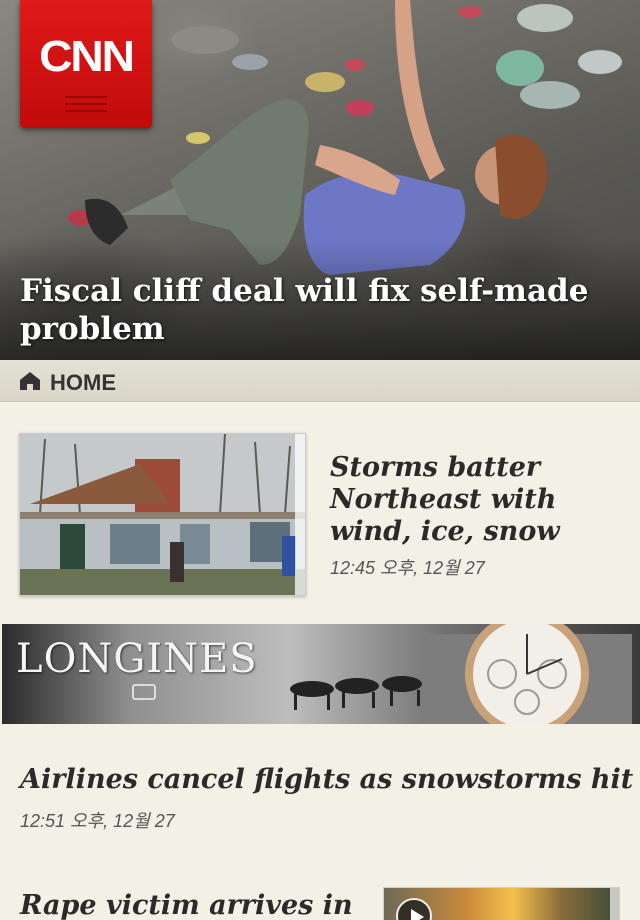  I want to click on play-icon, so click(414, 909).